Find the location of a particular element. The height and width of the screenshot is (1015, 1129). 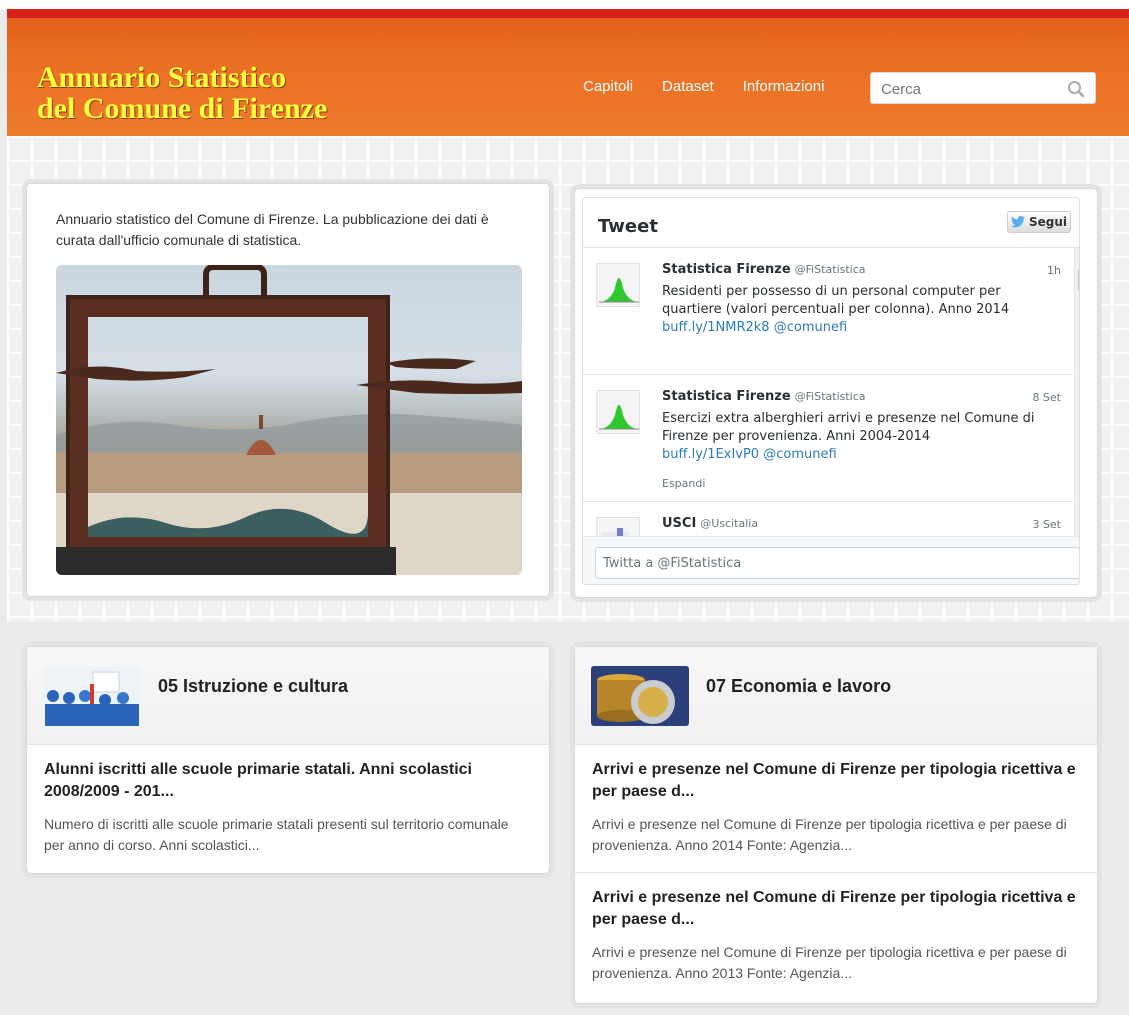

red-top-bar is located at coordinates (568, 13).